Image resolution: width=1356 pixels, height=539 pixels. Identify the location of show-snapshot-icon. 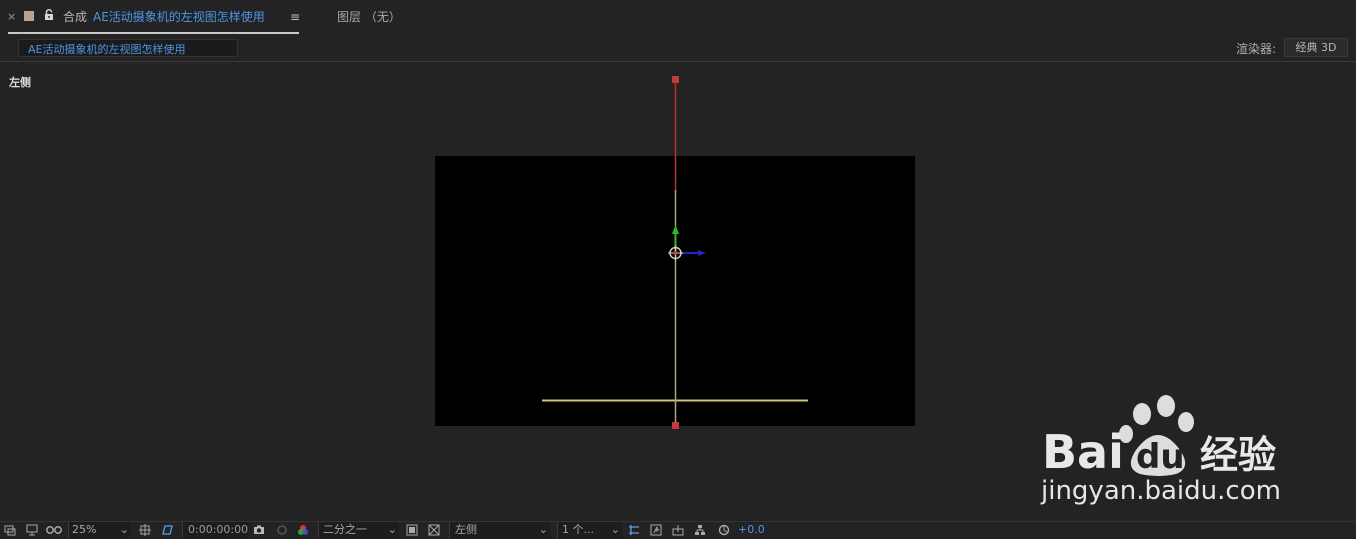
(282, 530).